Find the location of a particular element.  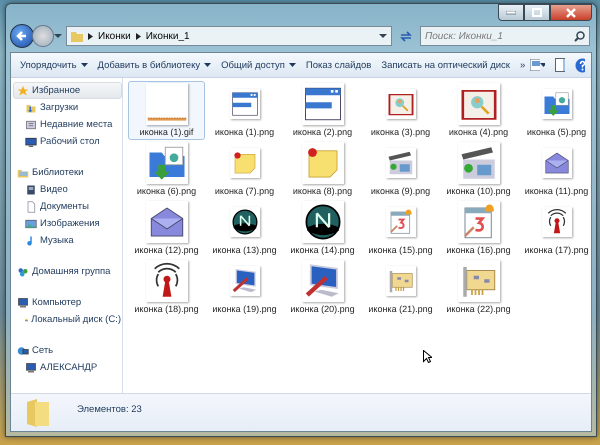

file-name: иконка (8).png is located at coordinates (322, 191).